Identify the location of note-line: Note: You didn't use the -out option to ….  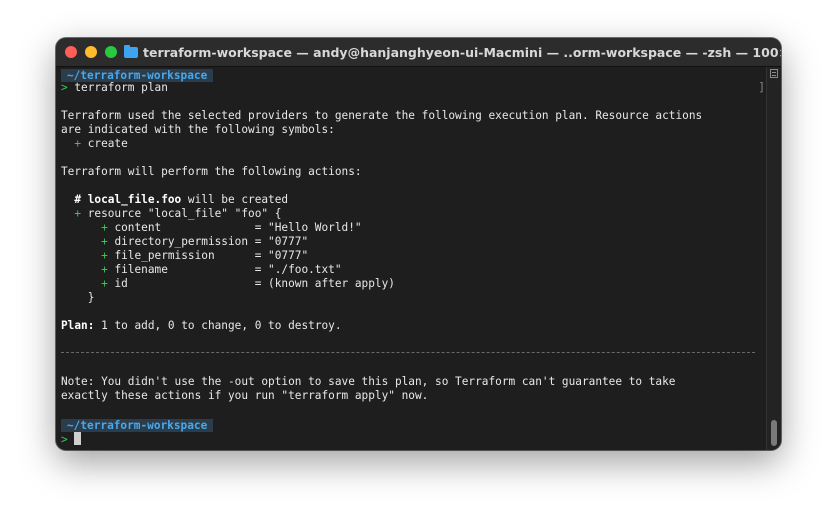
(368, 381).